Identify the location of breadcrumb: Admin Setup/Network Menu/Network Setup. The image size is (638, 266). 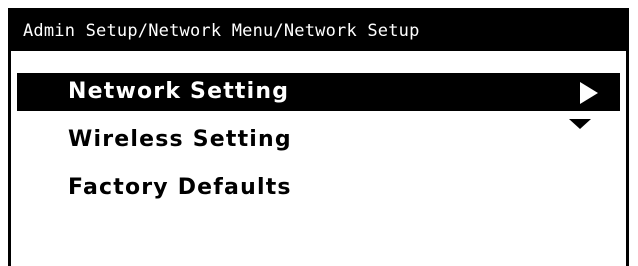
(318, 31).